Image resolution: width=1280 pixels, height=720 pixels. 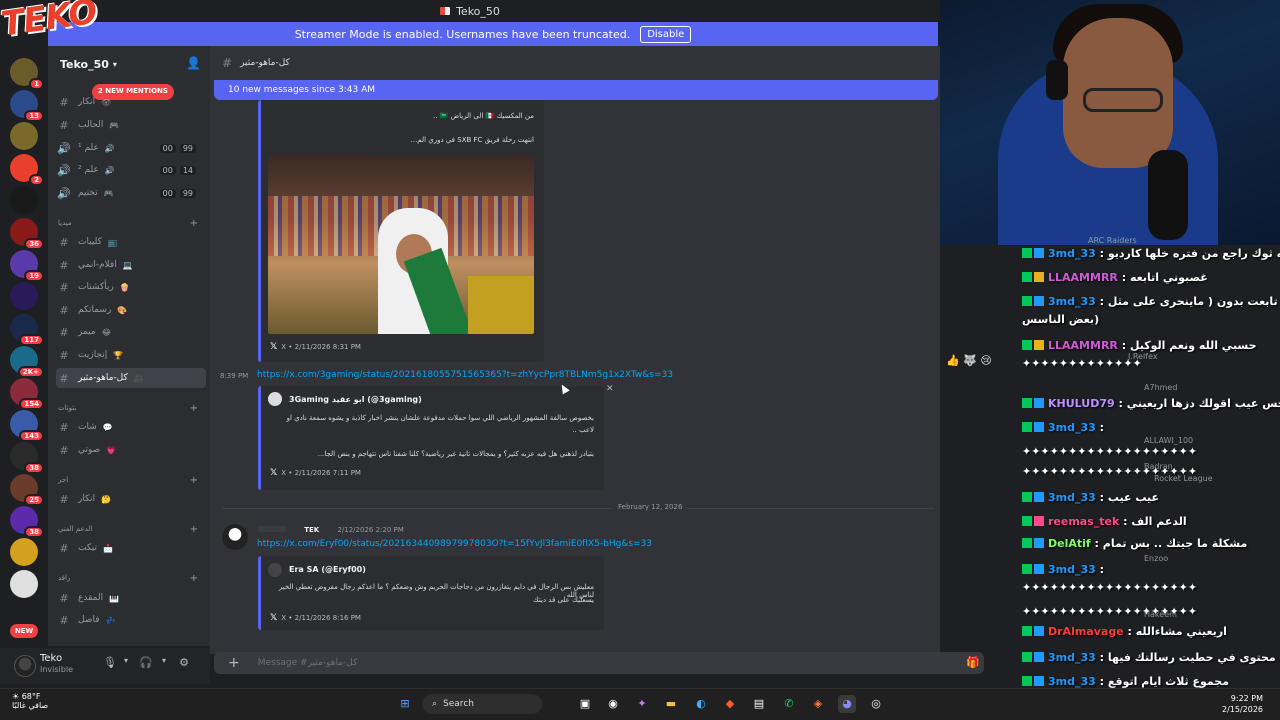 What do you see at coordinates (131, 548) in the screenshot?
I see `channel-item: # تيكت 📩` at bounding box center [131, 548].